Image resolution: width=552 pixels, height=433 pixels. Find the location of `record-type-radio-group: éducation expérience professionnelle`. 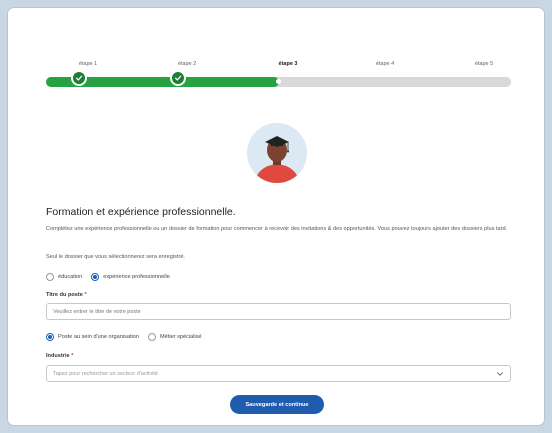

record-type-radio-group: éducation expérience professionnelle is located at coordinates (112, 277).